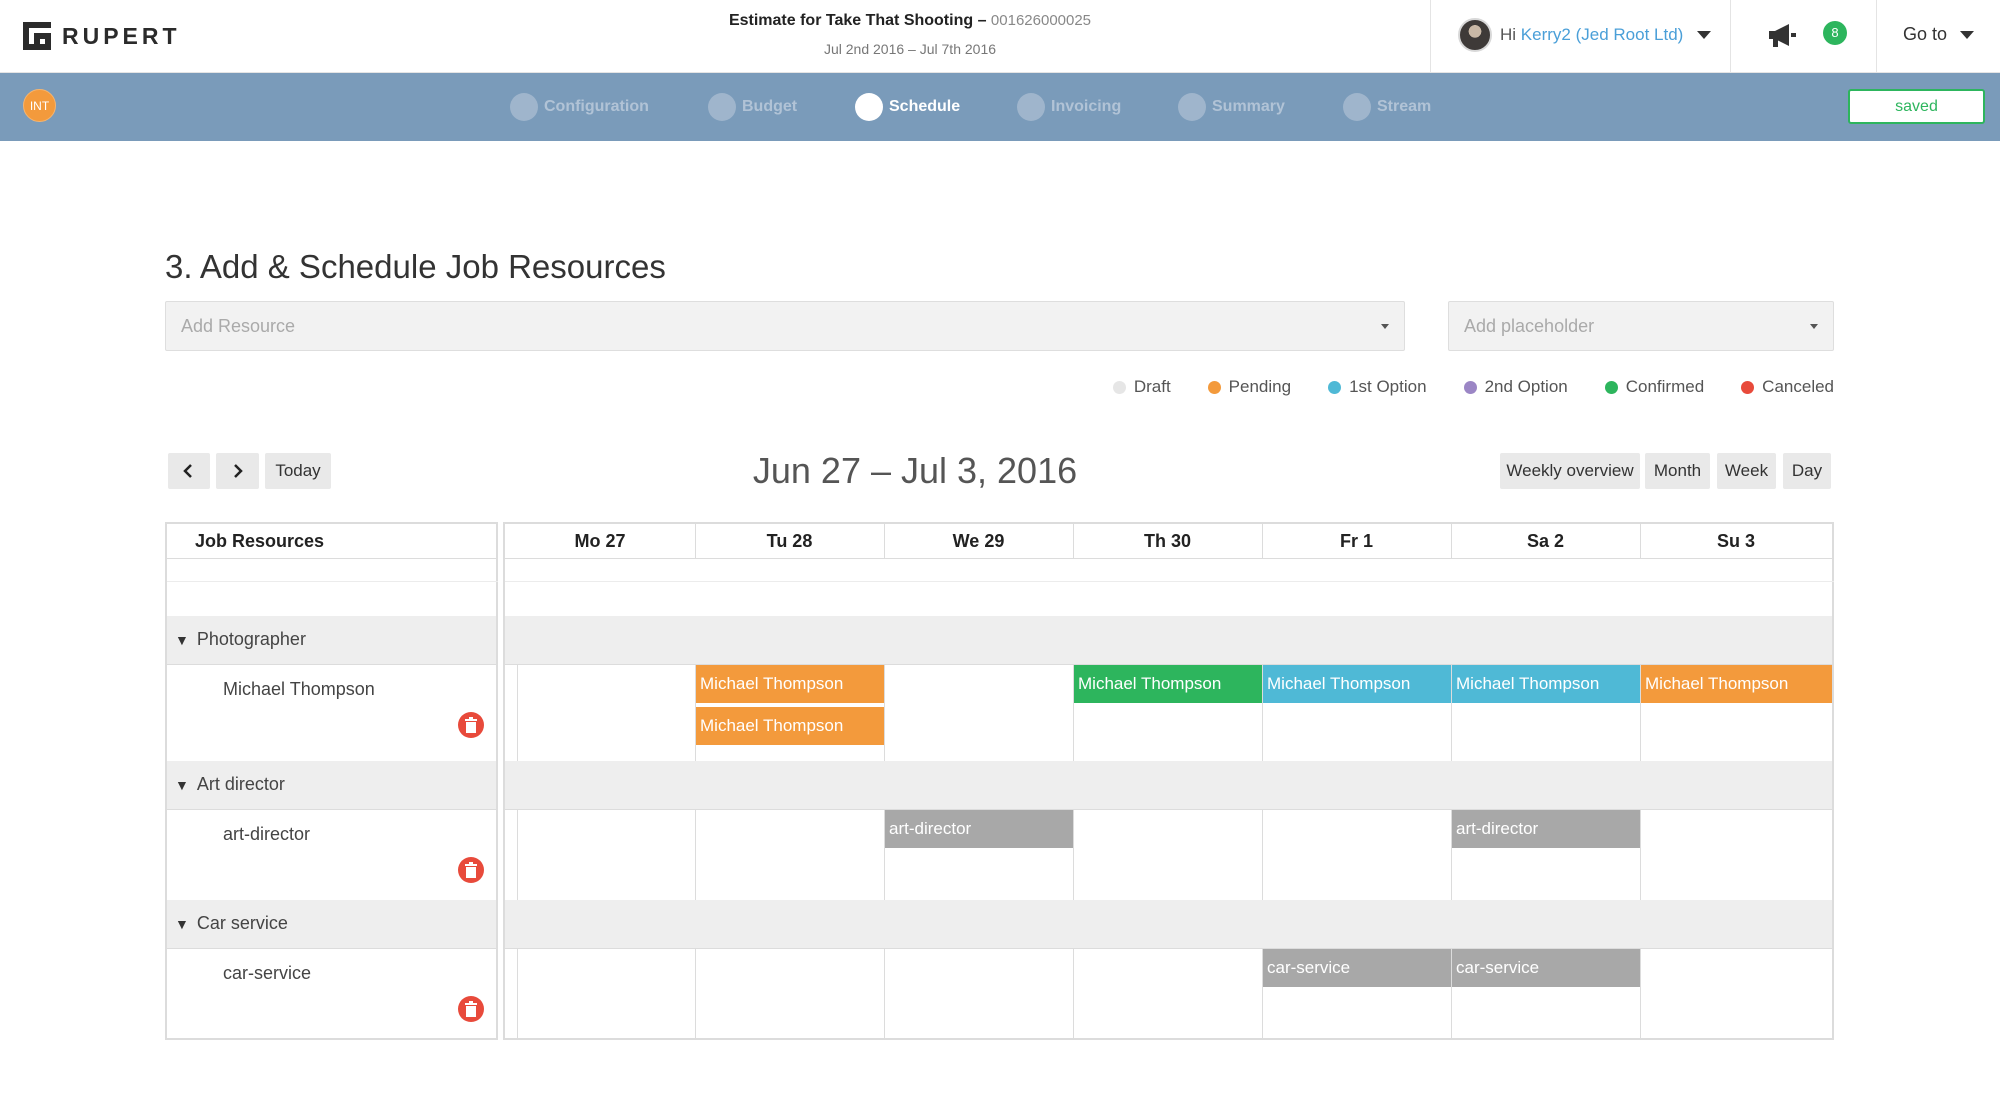  Describe the element at coordinates (857, 20) in the screenshot. I see `estimate-name: Estimate for Take That Shooting –` at that location.